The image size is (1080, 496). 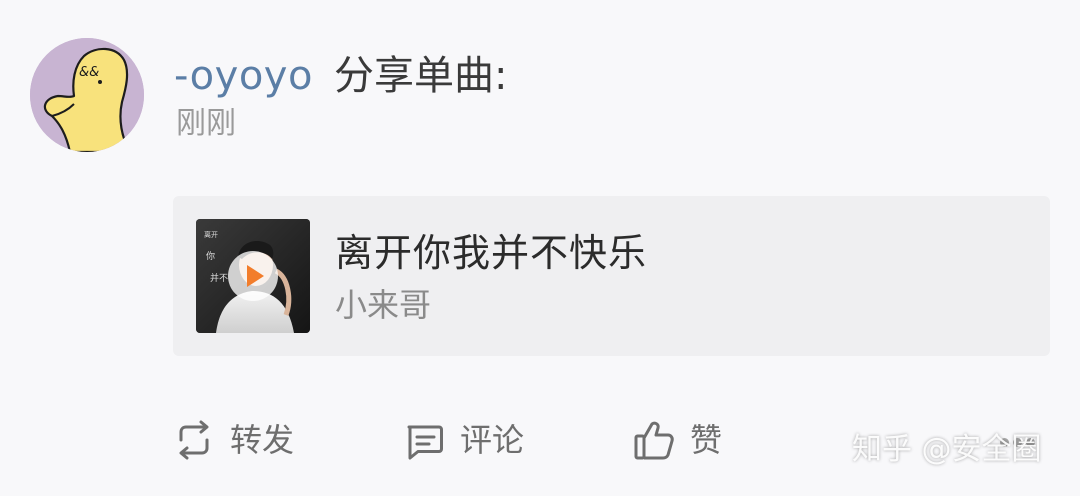 I want to click on repost-button: 转发, so click(x=233, y=440).